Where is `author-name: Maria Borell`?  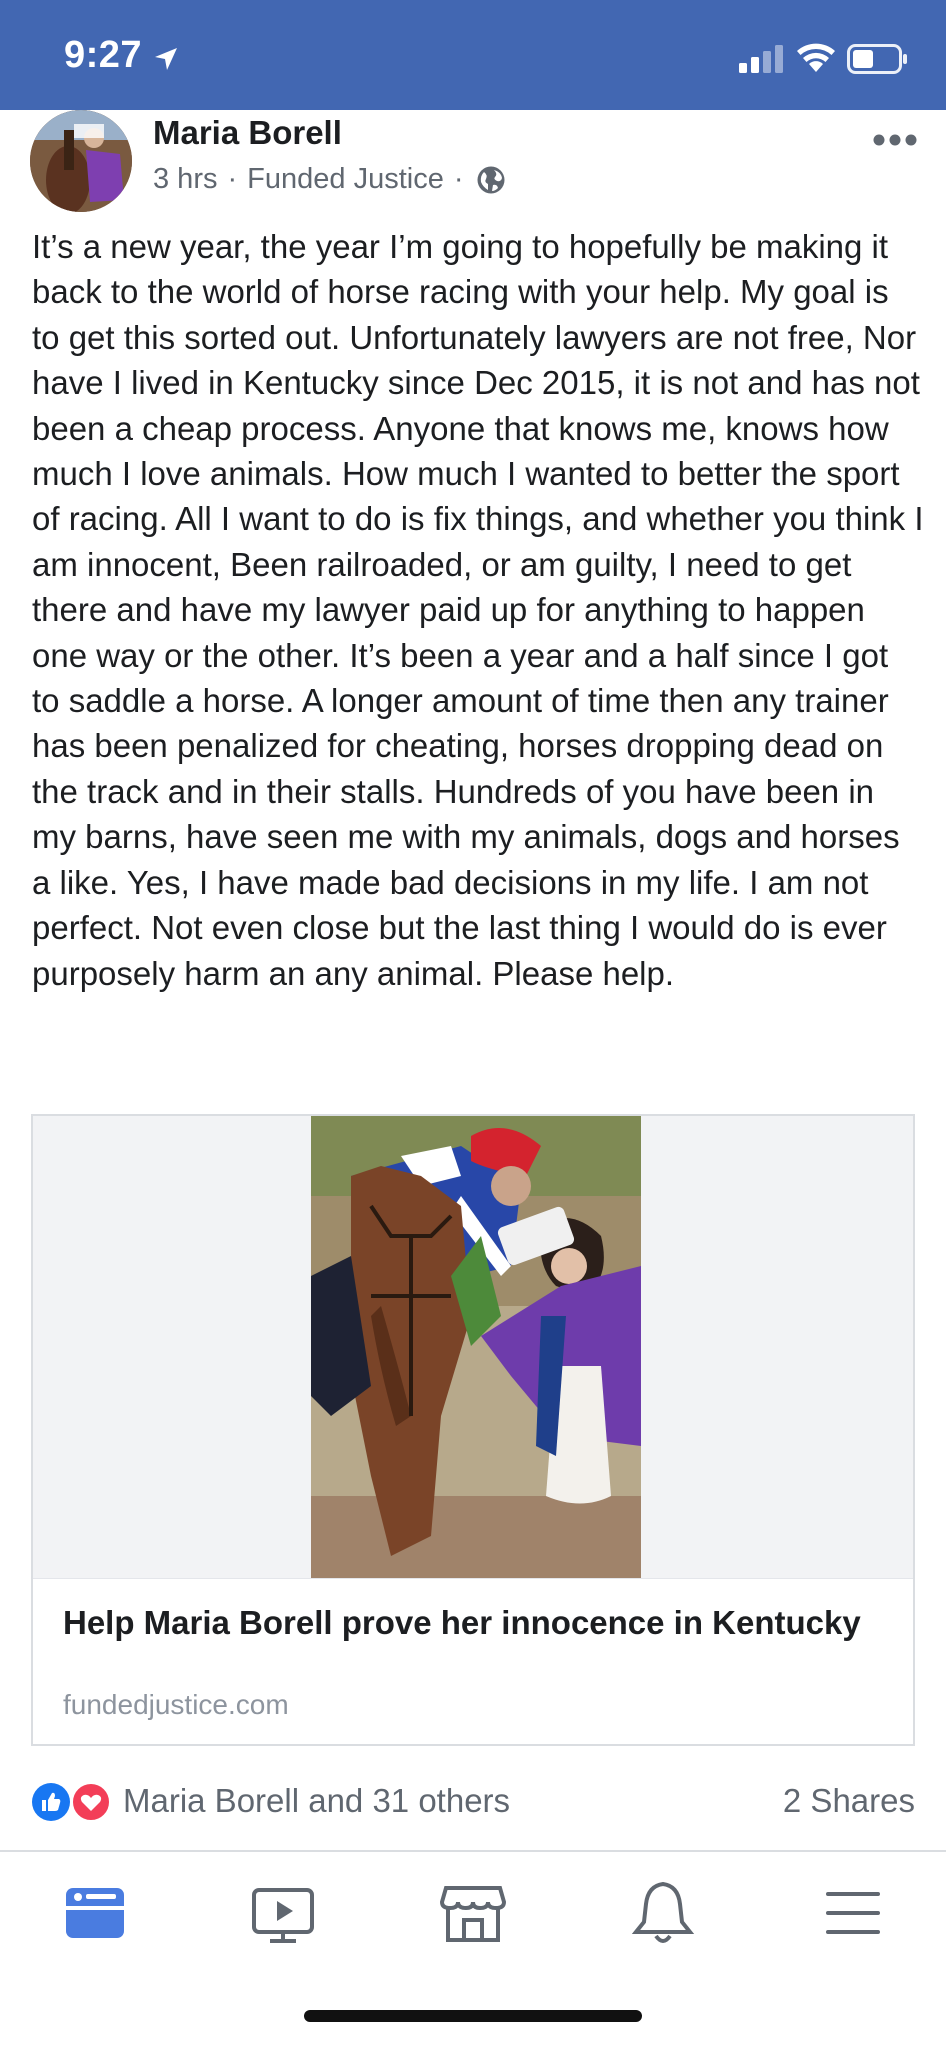 author-name: Maria Borell is located at coordinates (247, 133).